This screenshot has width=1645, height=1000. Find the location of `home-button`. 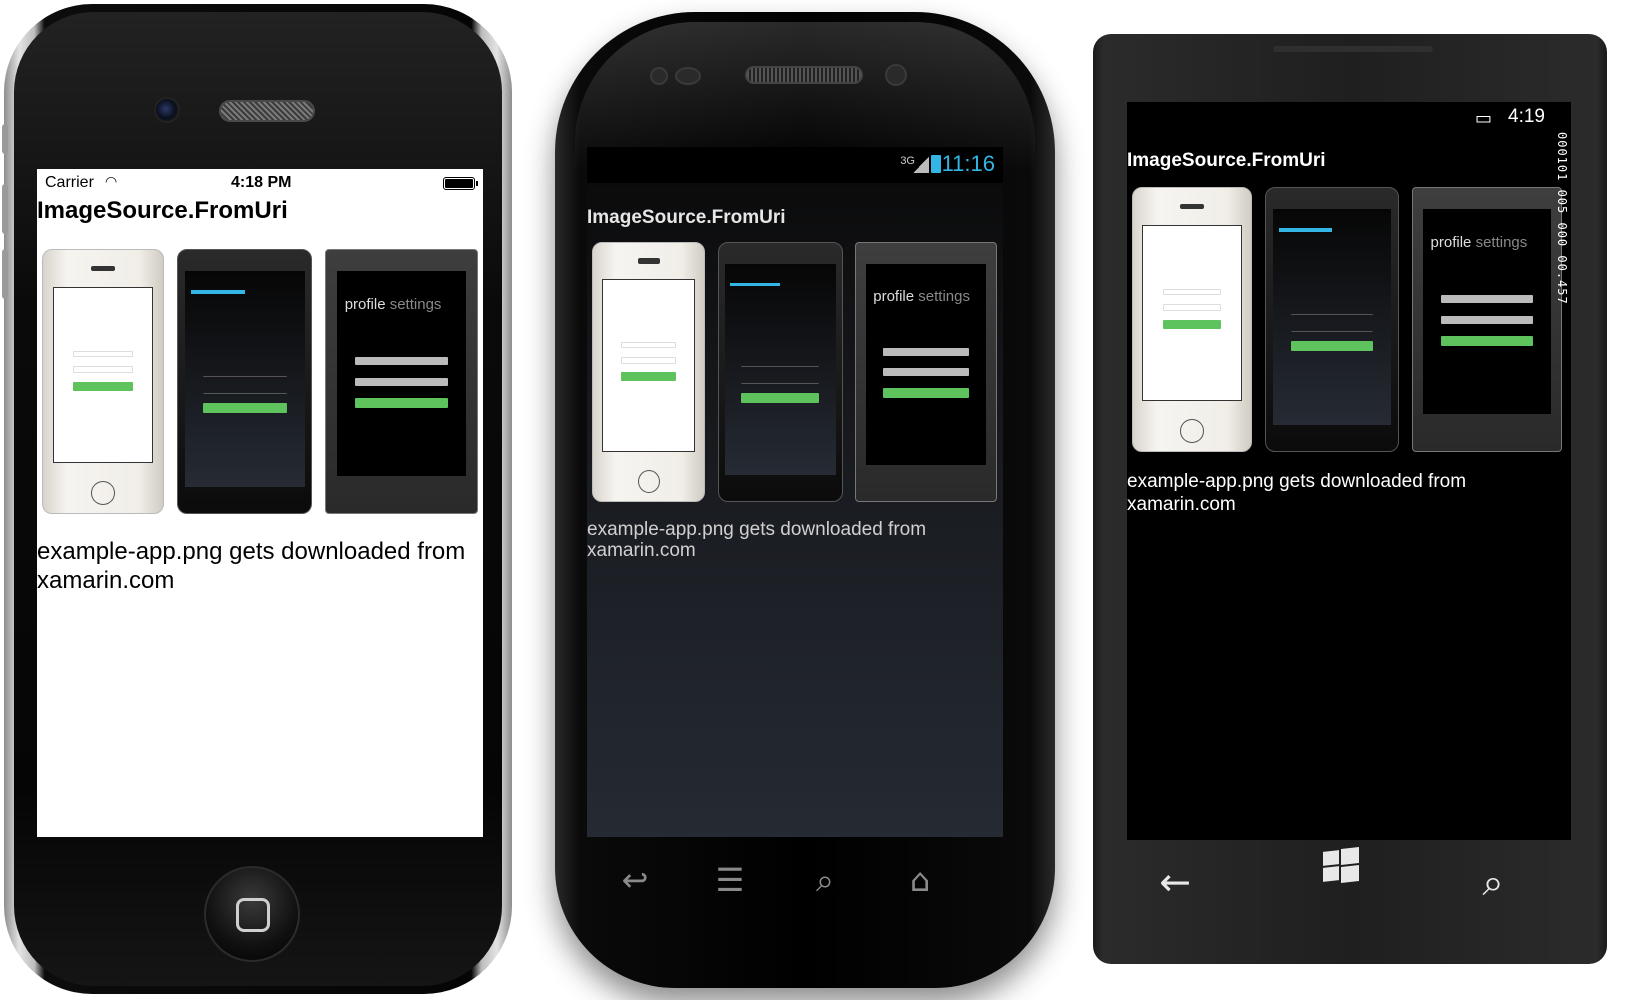

home-button is located at coordinates (252, 914).